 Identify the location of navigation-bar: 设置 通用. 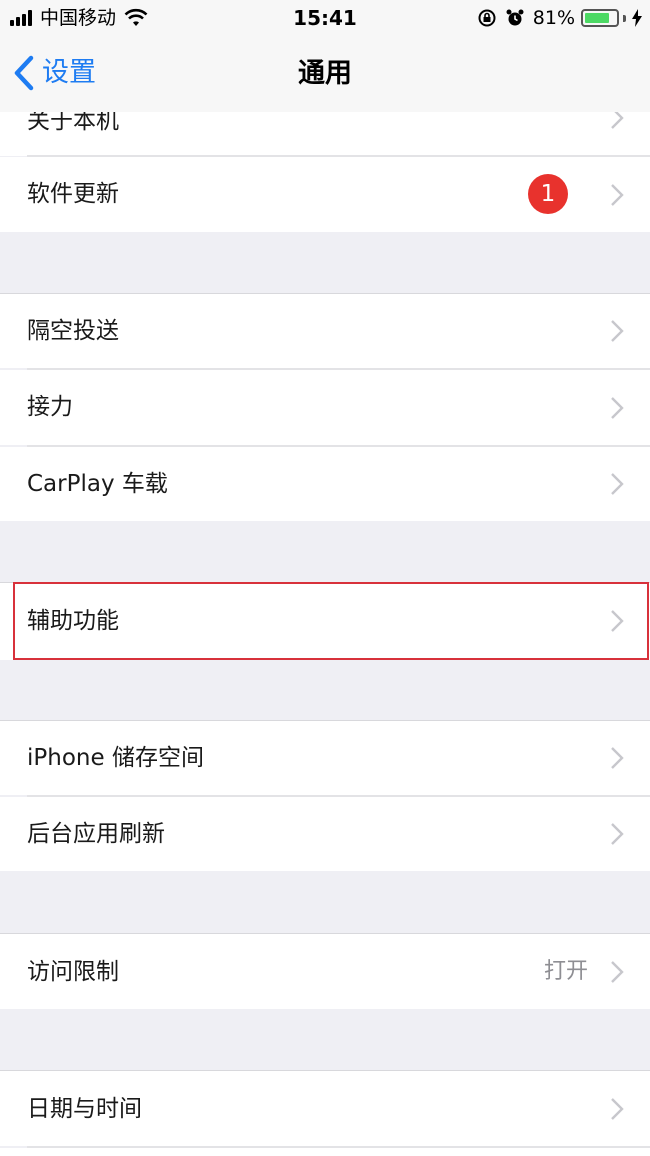
(325, 75).